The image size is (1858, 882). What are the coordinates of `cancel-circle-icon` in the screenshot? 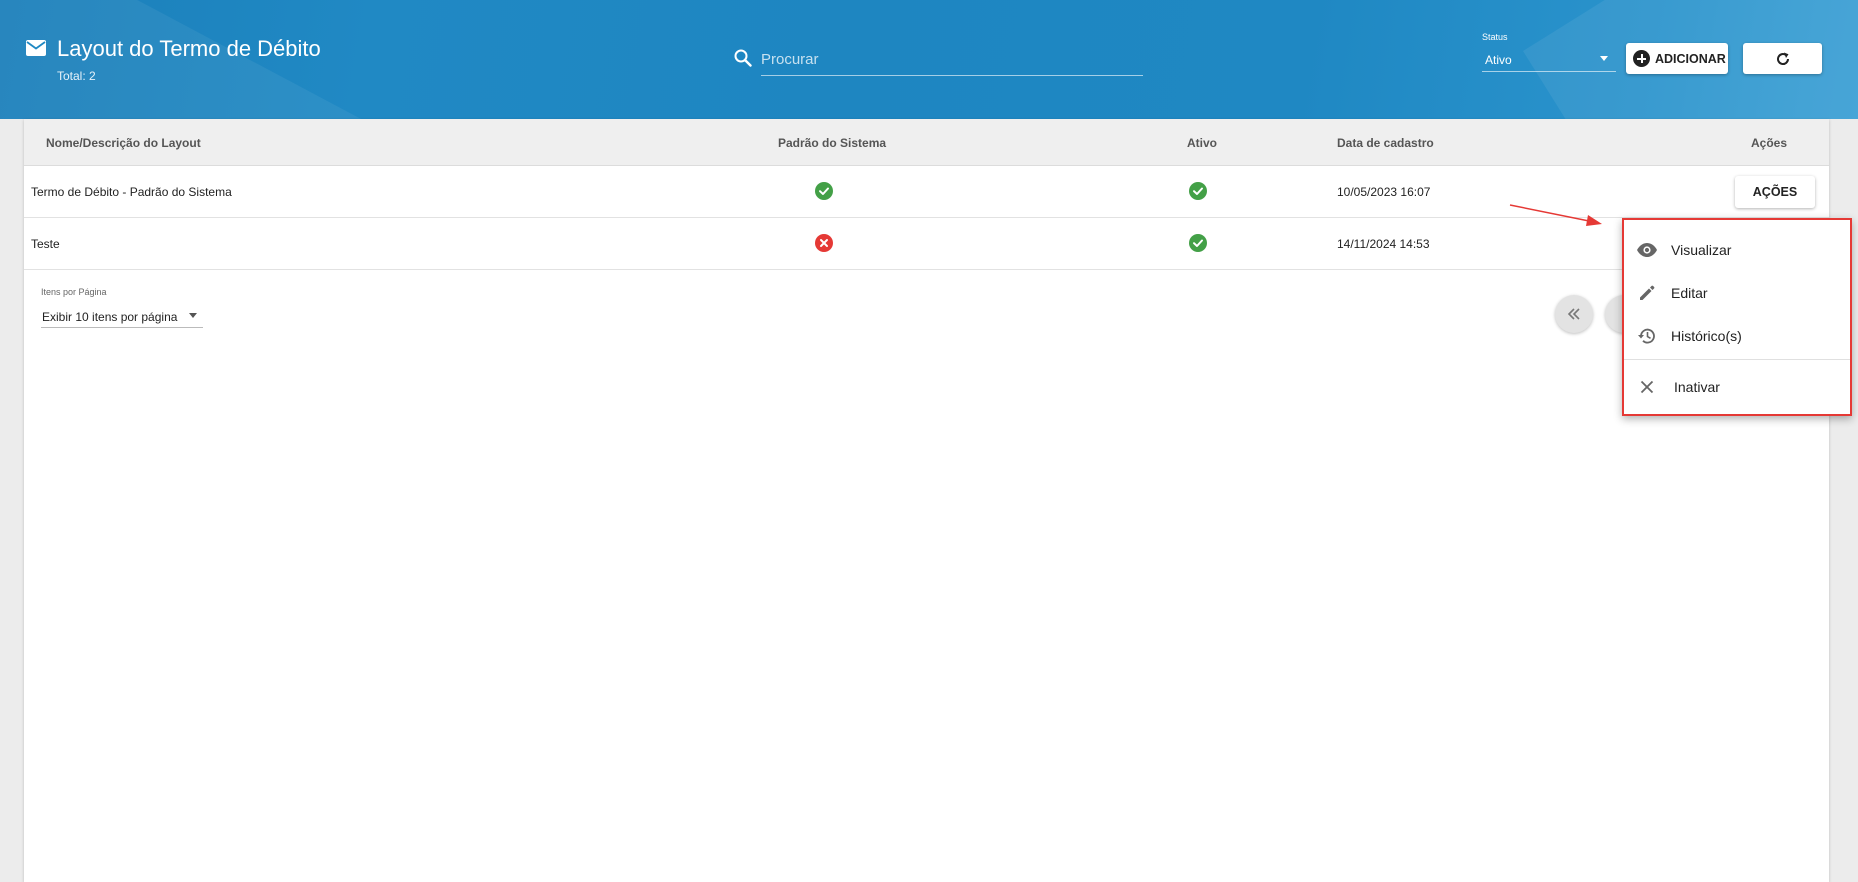 It's located at (824, 243).